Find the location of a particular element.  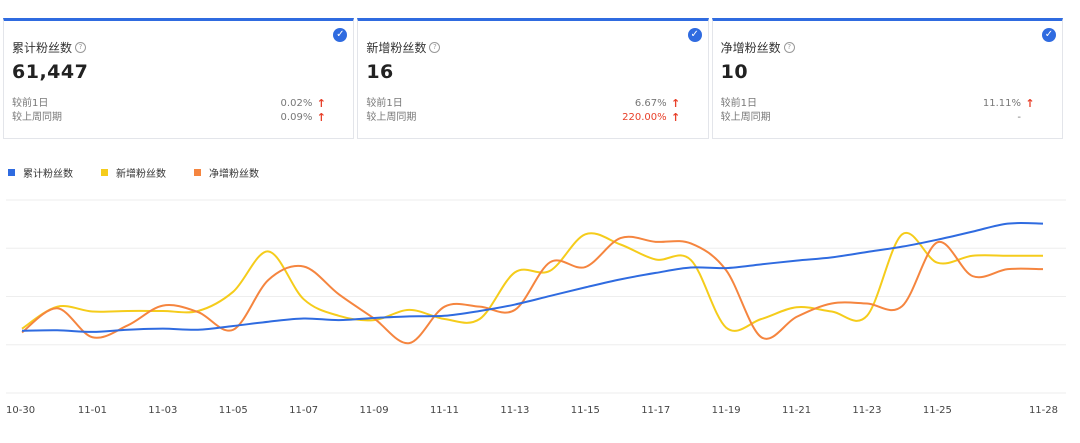

card-label-text: 净增粉丝数 is located at coordinates (750, 48).